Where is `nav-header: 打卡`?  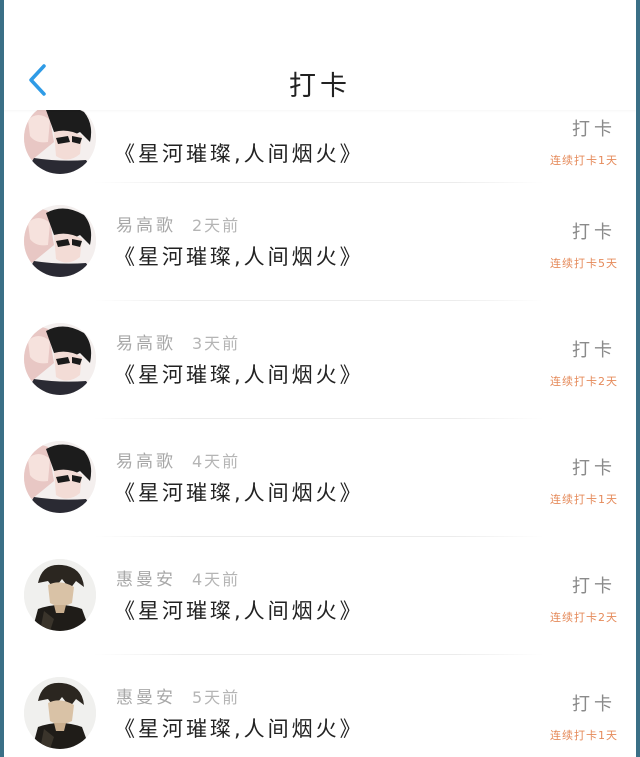
nav-header: 打卡 is located at coordinates (320, 55).